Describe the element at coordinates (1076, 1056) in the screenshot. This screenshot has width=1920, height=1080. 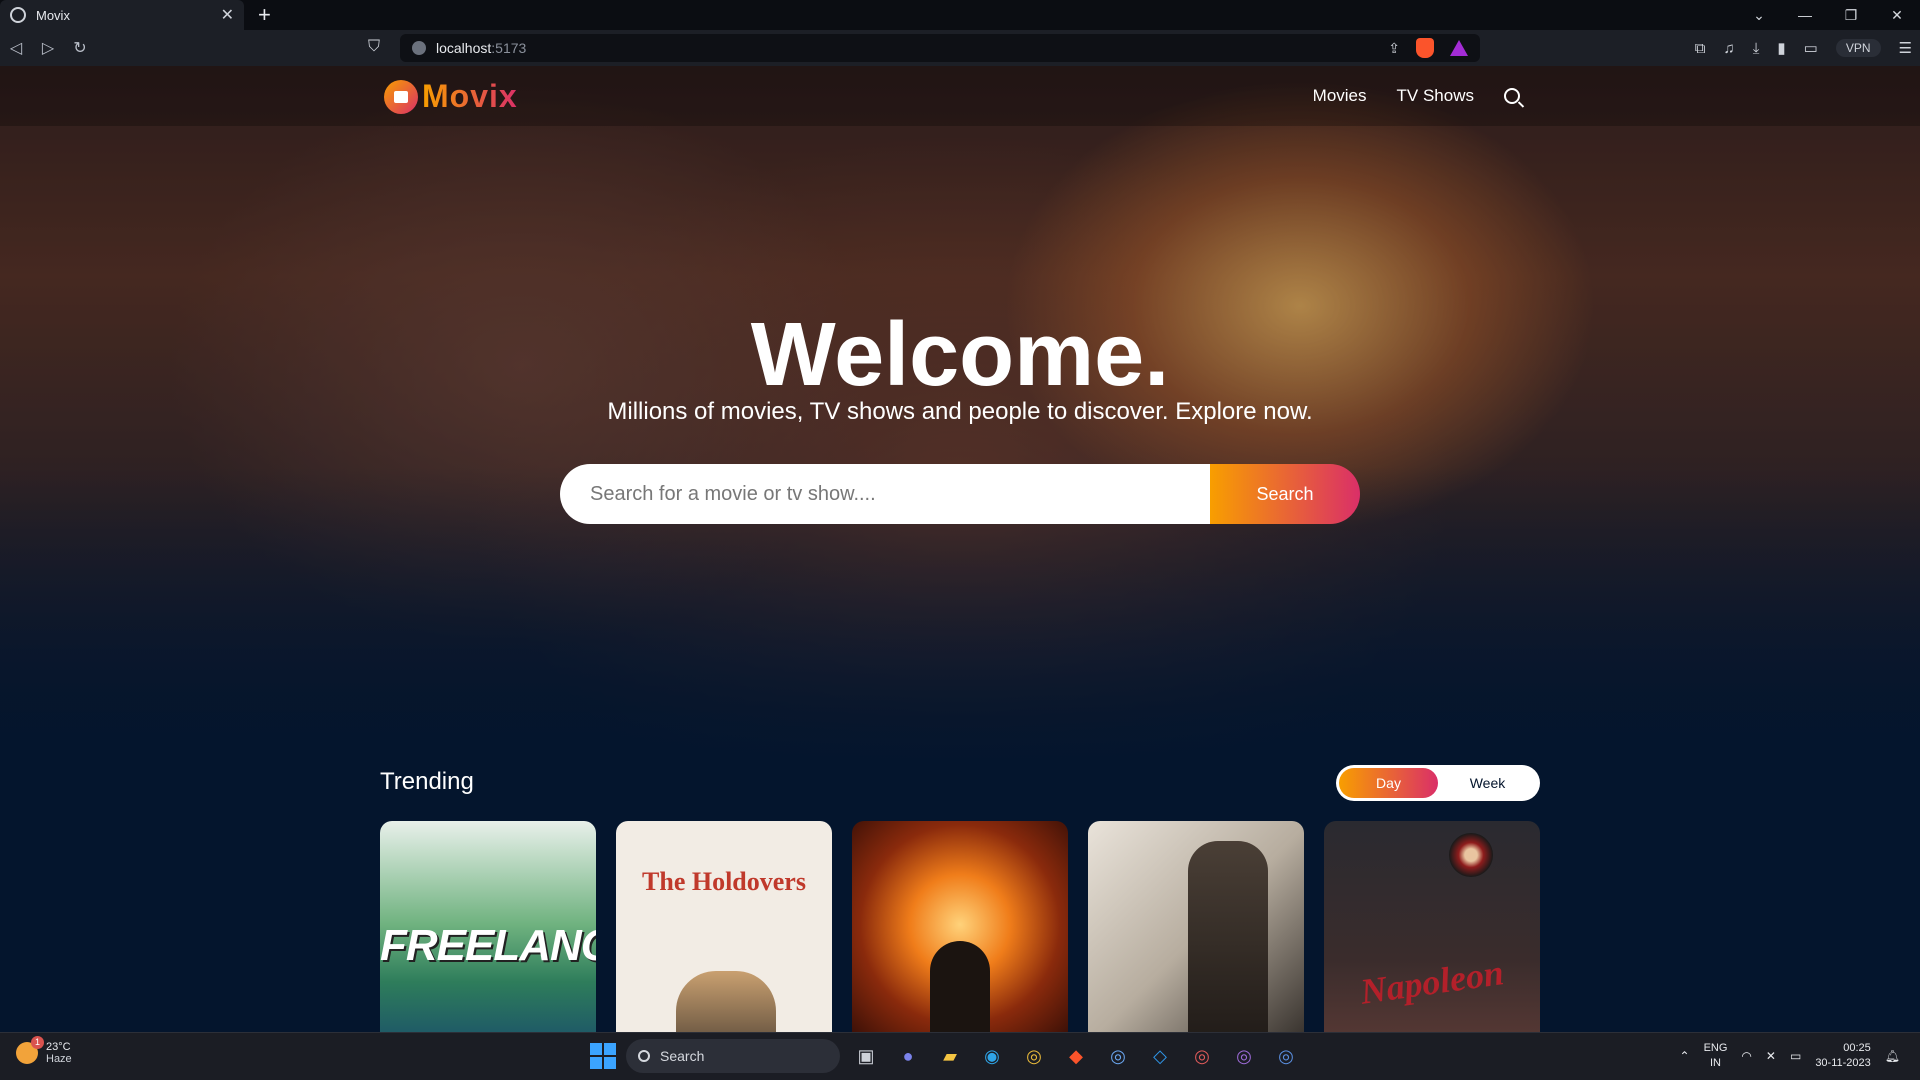
I see `brave-icon: ◆` at that location.